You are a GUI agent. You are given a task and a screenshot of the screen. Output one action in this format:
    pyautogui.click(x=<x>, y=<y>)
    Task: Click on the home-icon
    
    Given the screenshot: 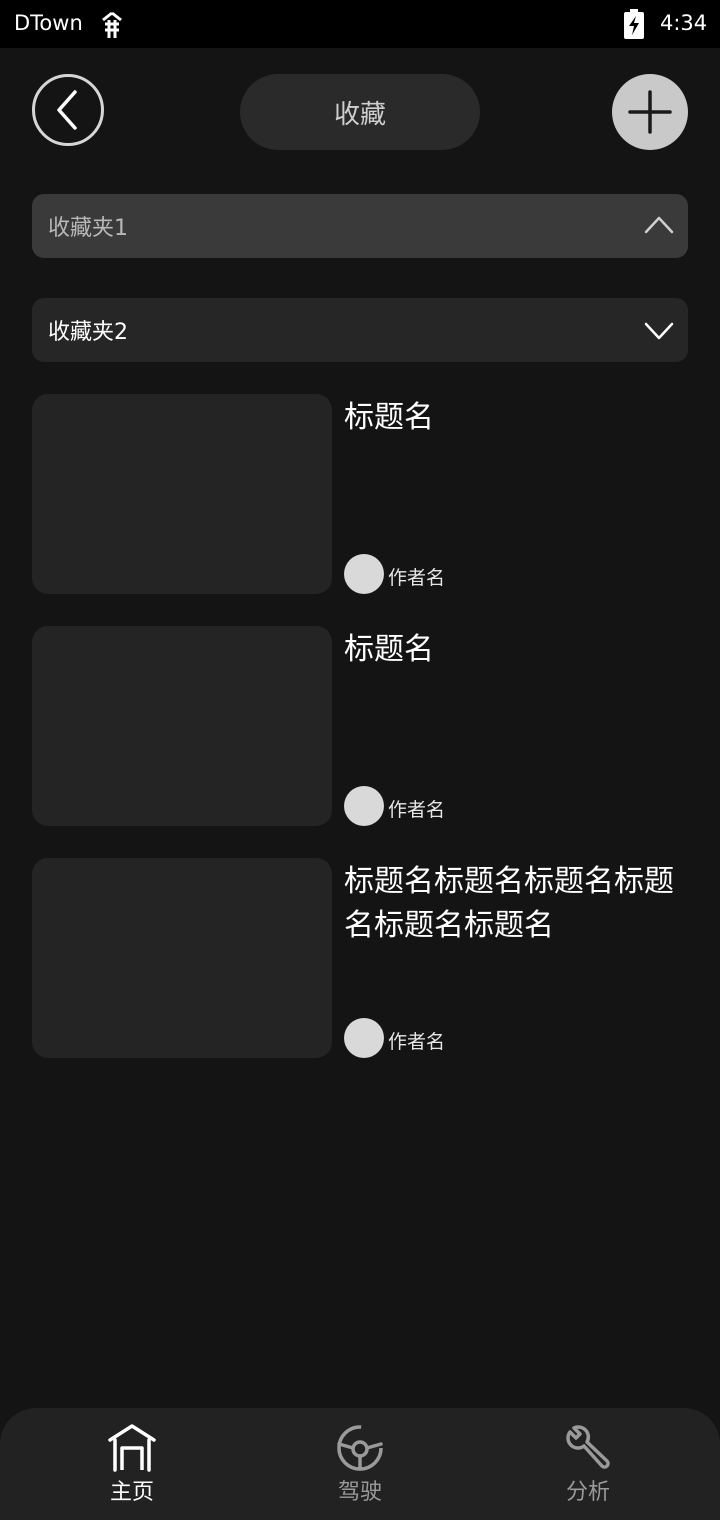 What is the action you would take?
    pyautogui.click(x=132, y=1448)
    